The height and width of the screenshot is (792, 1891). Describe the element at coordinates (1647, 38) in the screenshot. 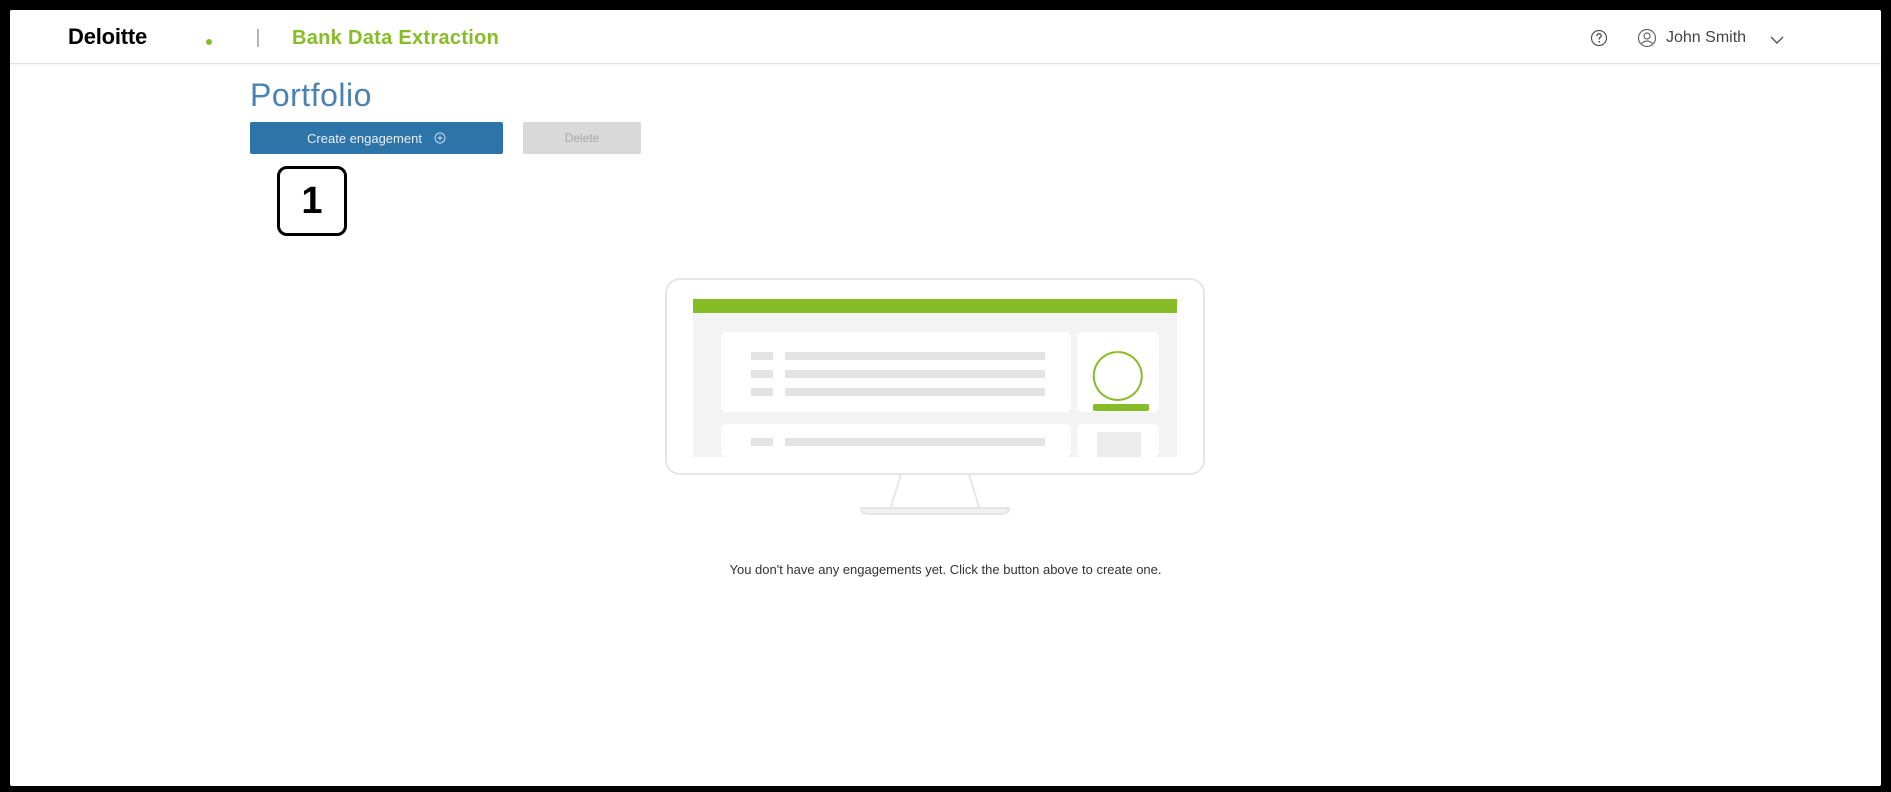

I see `user-circle-icon` at that location.